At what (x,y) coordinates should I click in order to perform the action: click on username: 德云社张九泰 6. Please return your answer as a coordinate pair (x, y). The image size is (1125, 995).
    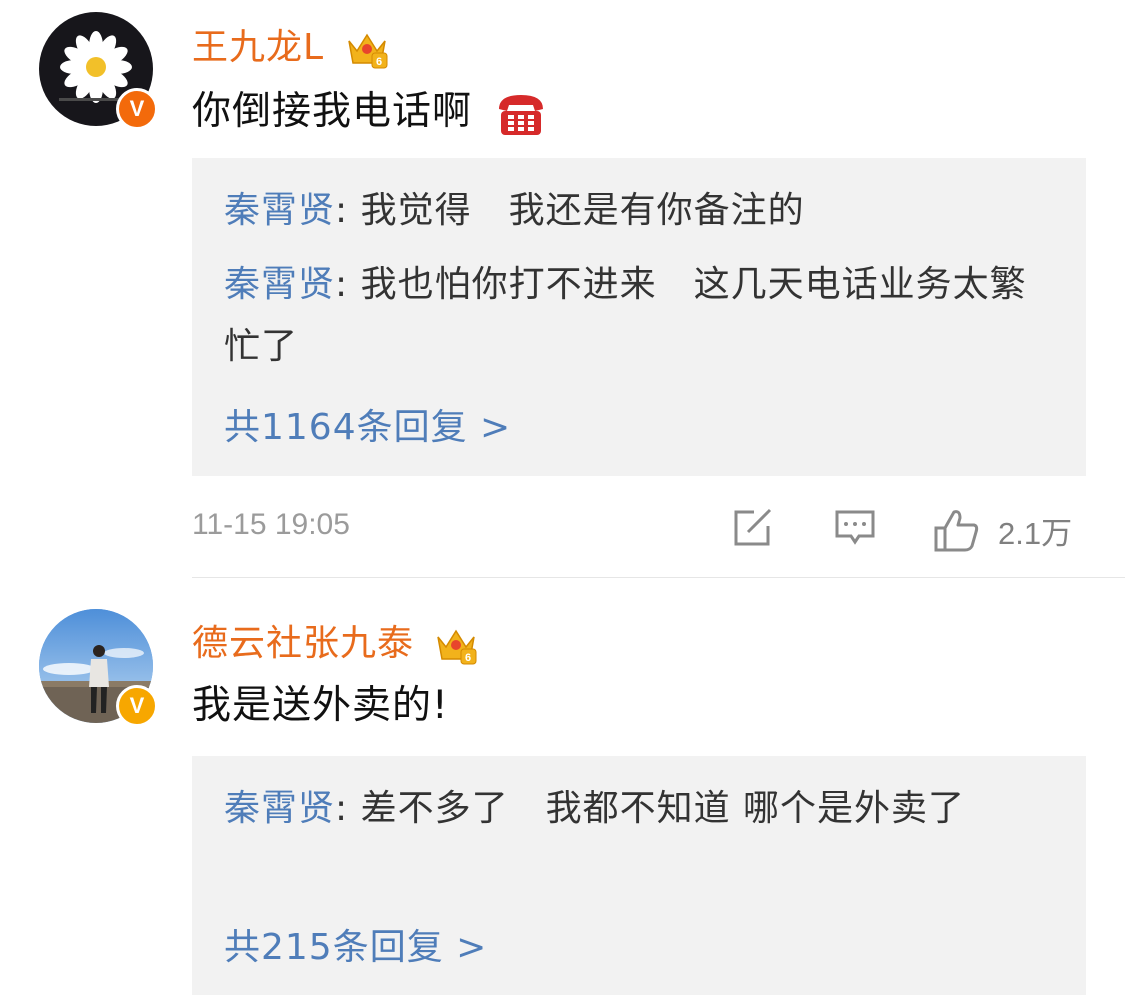
    Looking at the image, I should click on (335, 640).